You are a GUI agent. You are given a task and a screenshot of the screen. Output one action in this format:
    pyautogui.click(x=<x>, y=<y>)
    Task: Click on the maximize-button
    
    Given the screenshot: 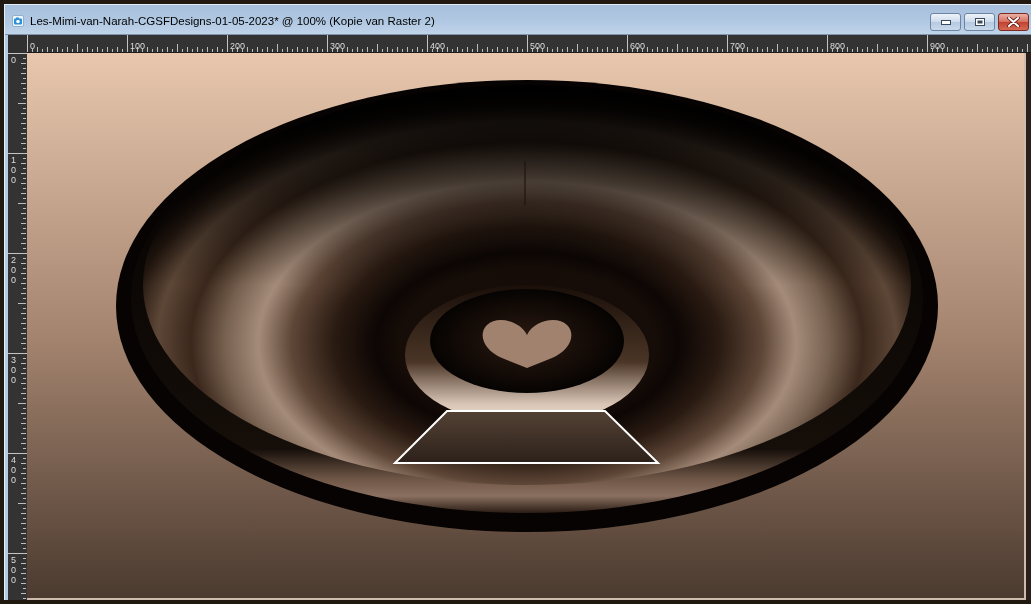 What is the action you would take?
    pyautogui.click(x=979, y=22)
    